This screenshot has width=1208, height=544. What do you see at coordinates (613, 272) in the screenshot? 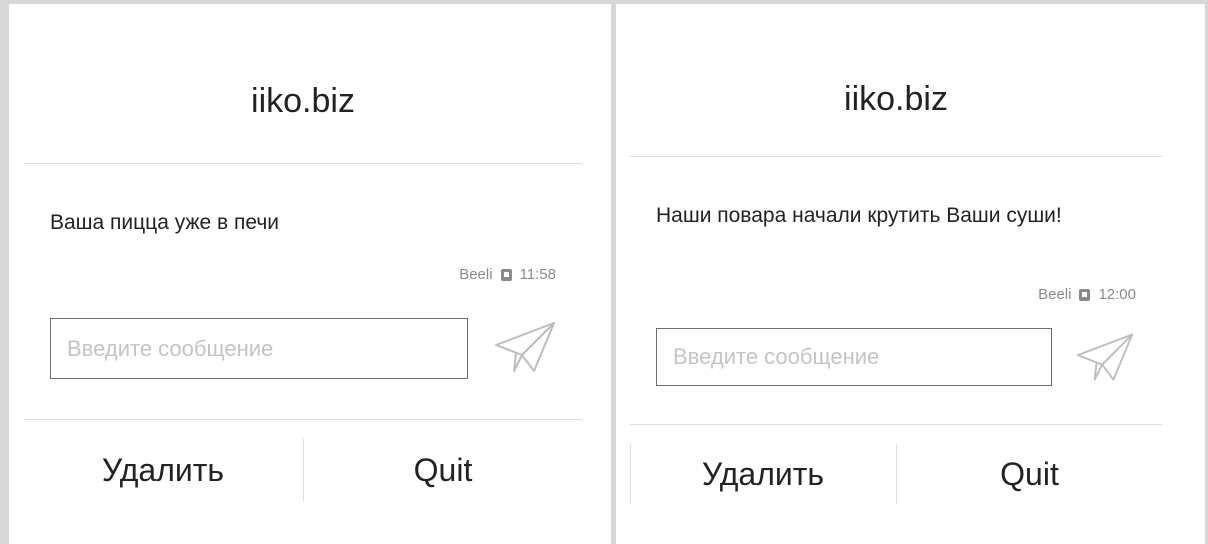
I see `panel-divider` at bounding box center [613, 272].